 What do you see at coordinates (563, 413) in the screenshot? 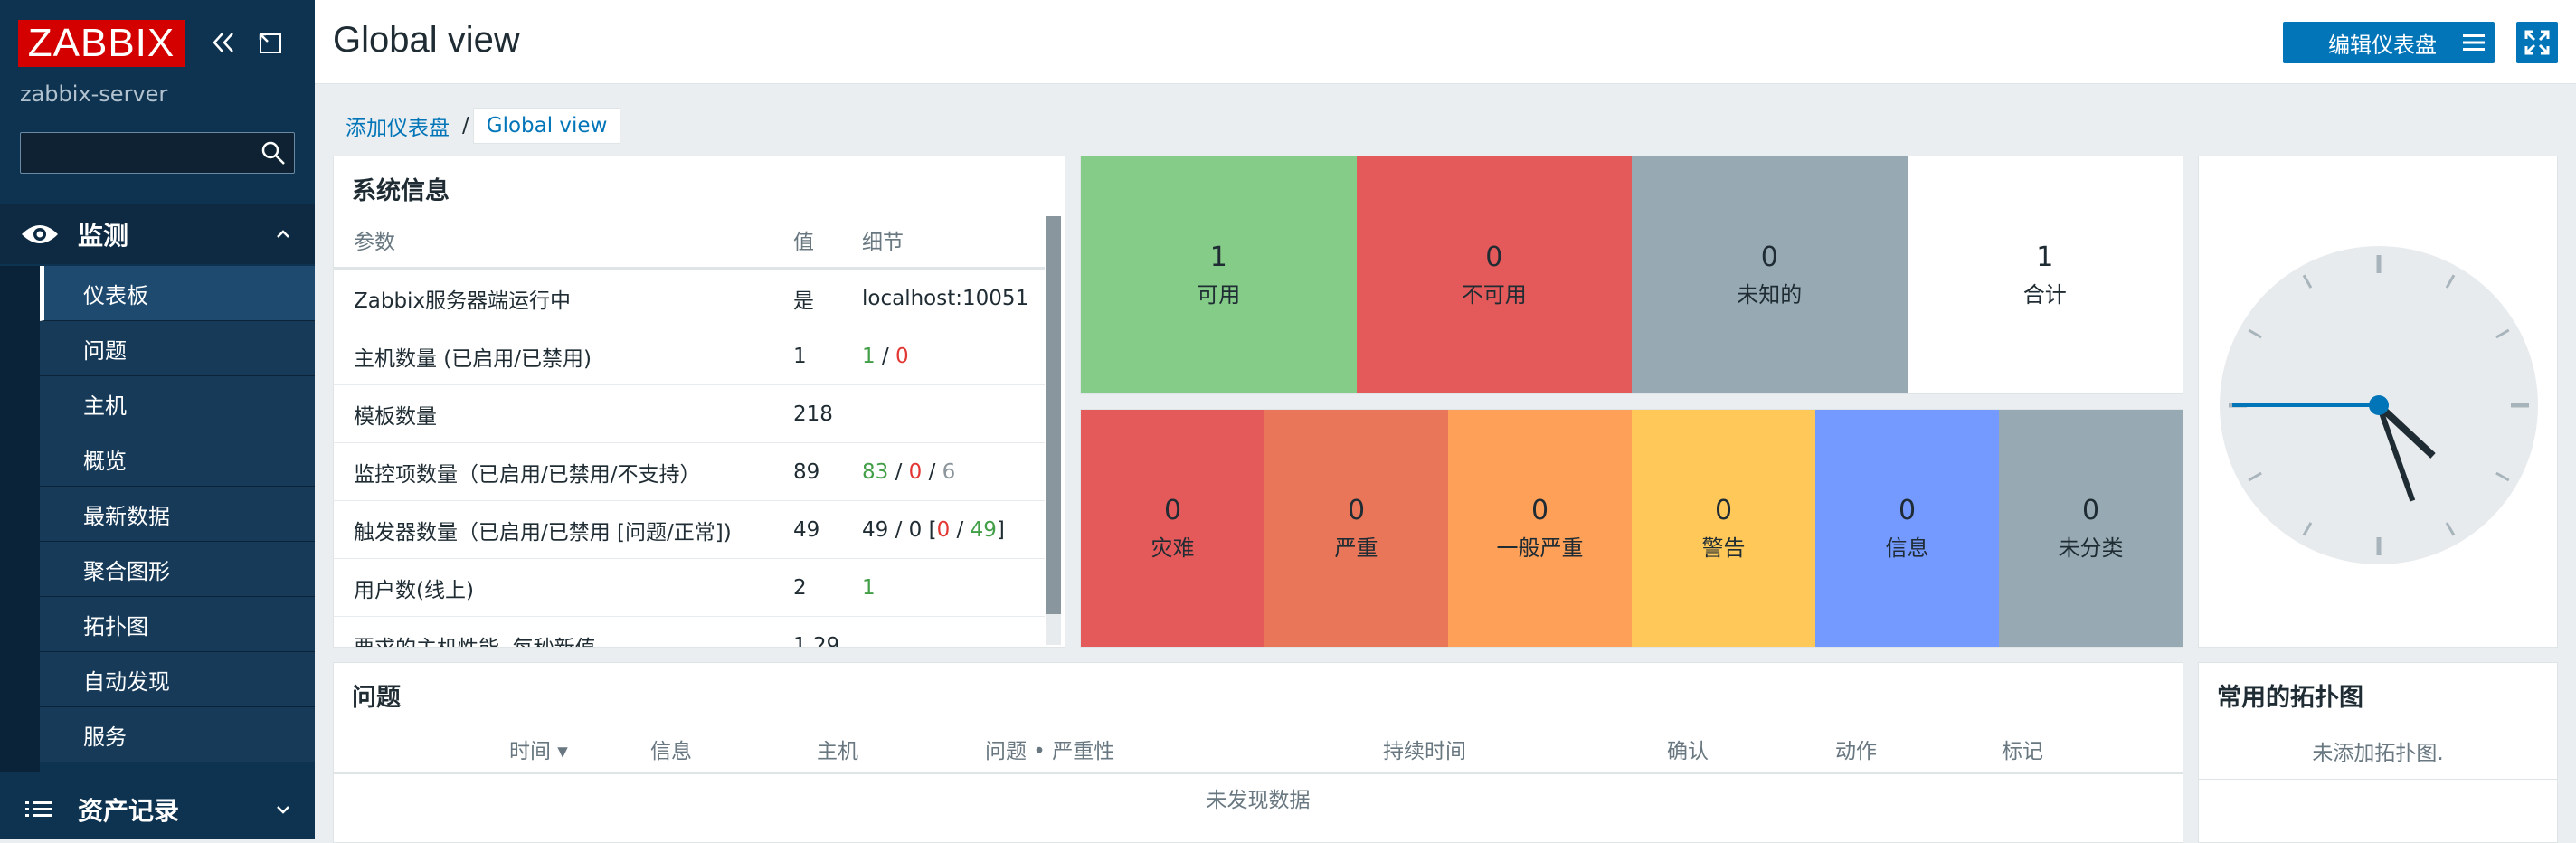
I see `param-cell: 模板数量` at bounding box center [563, 413].